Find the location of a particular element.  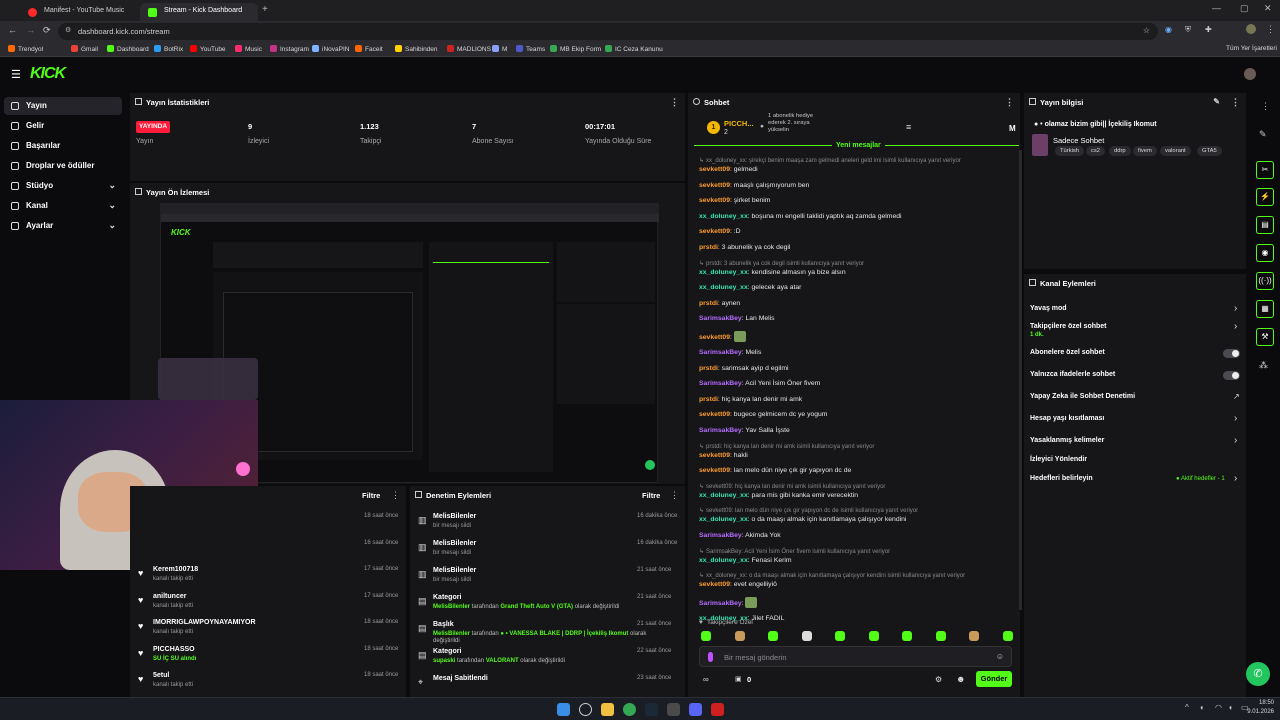

kick-logo: KICK is located at coordinates (48, 74).